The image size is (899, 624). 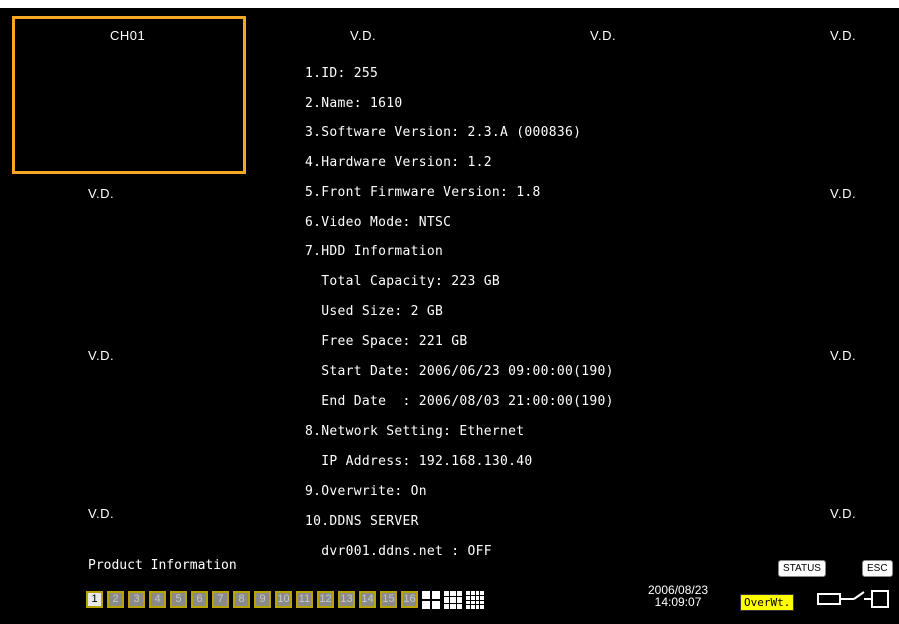 I want to click on overwrite-badge: OverWt., so click(x=767, y=602).